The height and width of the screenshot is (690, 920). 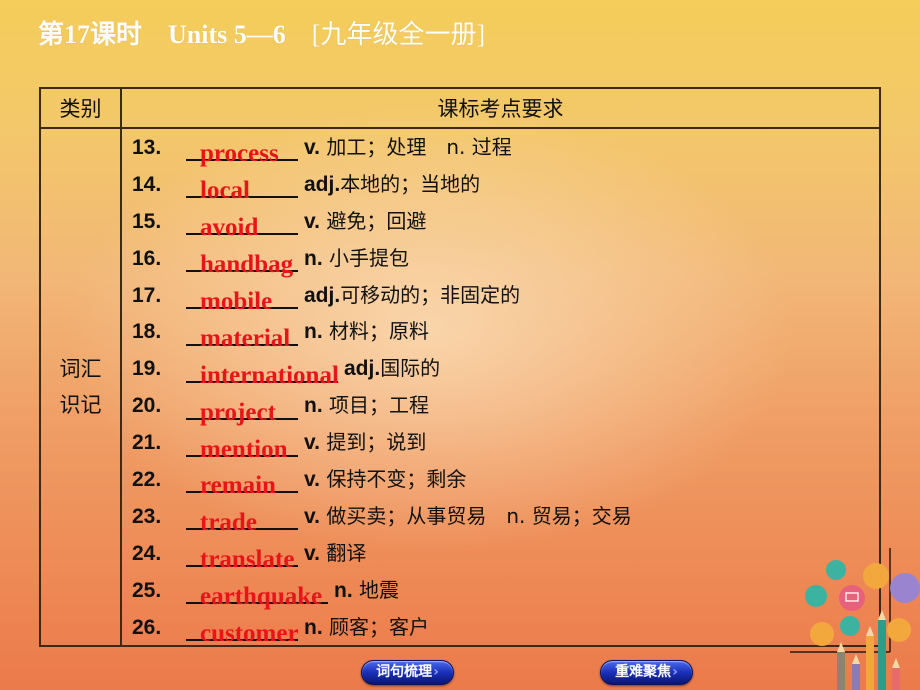 I want to click on vocab-item: 15. avoid v. 避免；回避, so click(x=500, y=222).